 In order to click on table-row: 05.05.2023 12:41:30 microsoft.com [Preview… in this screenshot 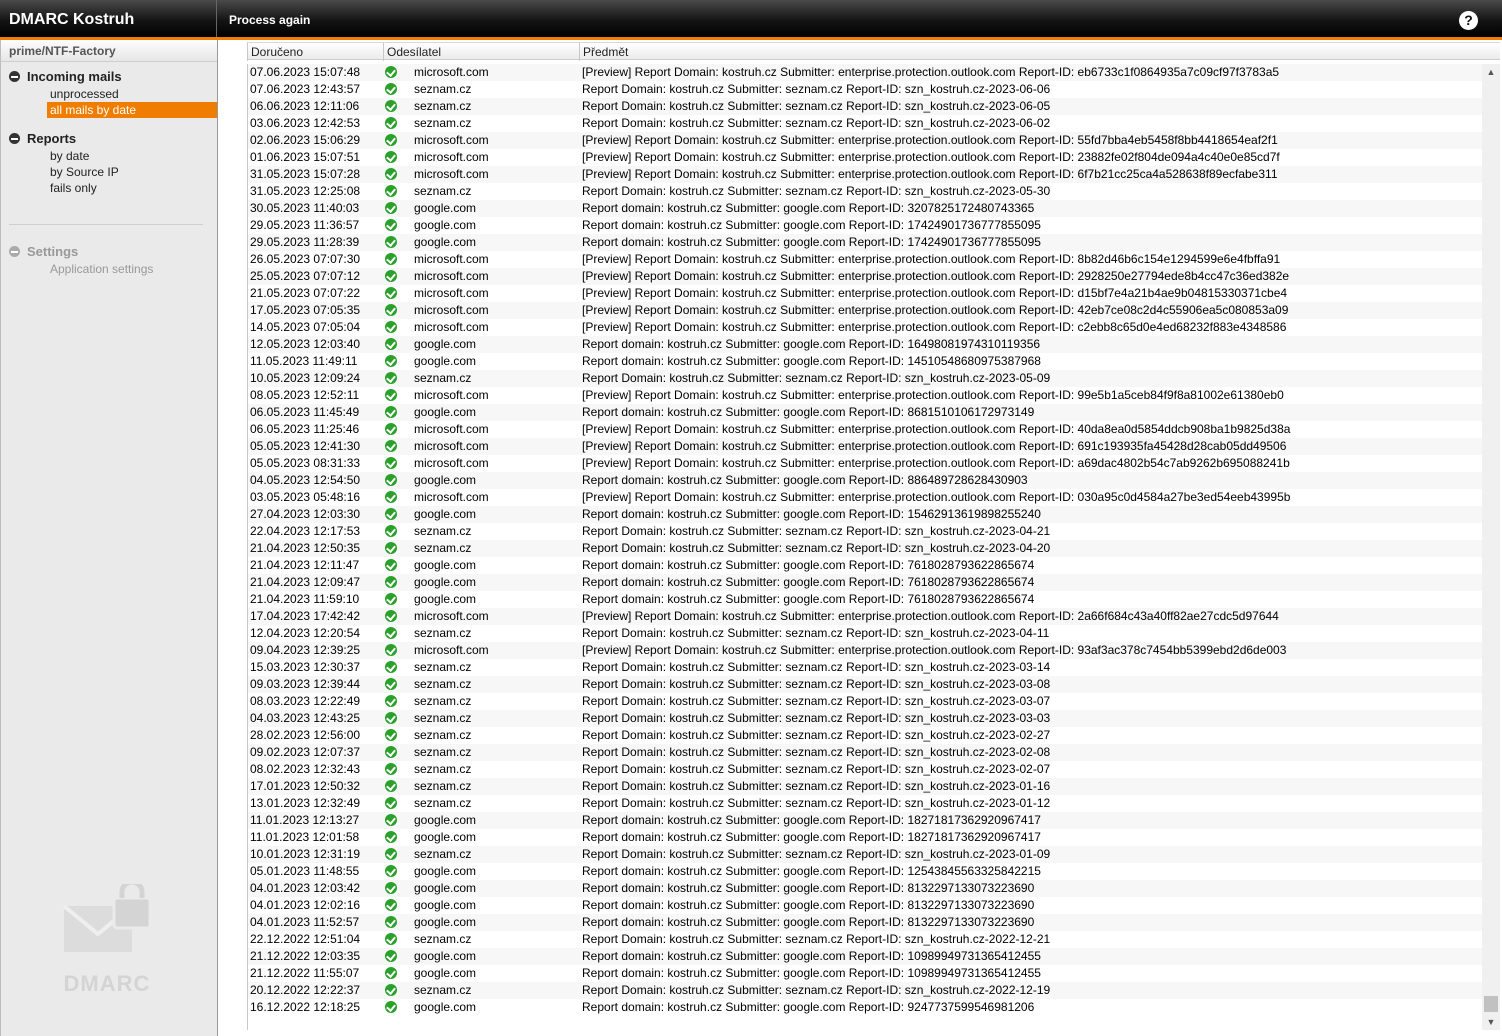, I will do `click(865, 446)`.